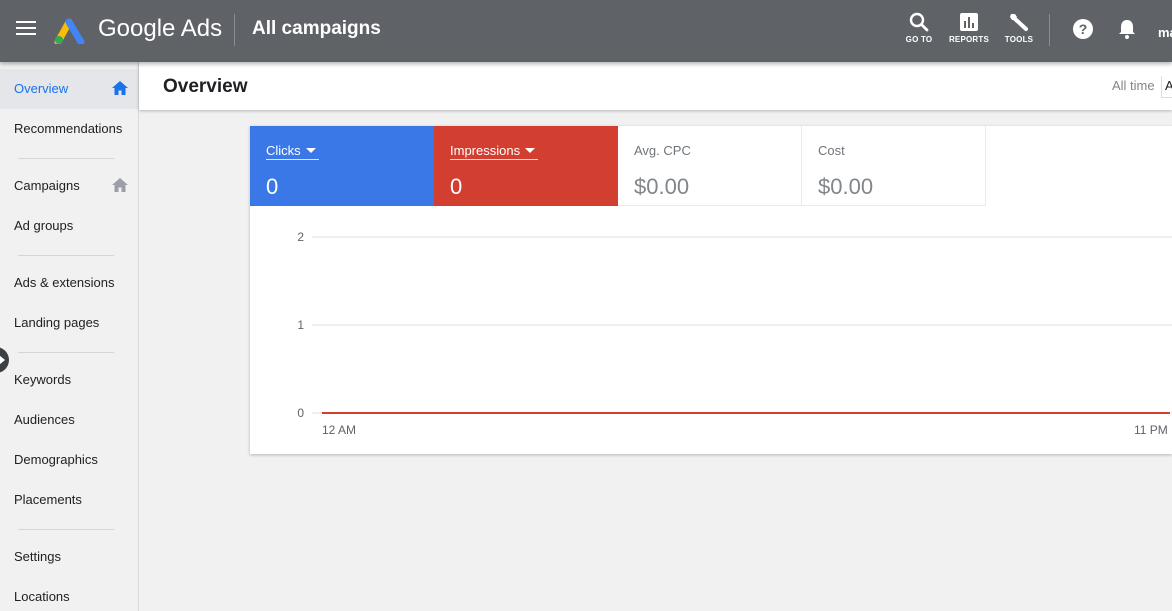 The image size is (1172, 611). Describe the element at coordinates (1127, 29) in the screenshot. I see `bell-icon` at that location.